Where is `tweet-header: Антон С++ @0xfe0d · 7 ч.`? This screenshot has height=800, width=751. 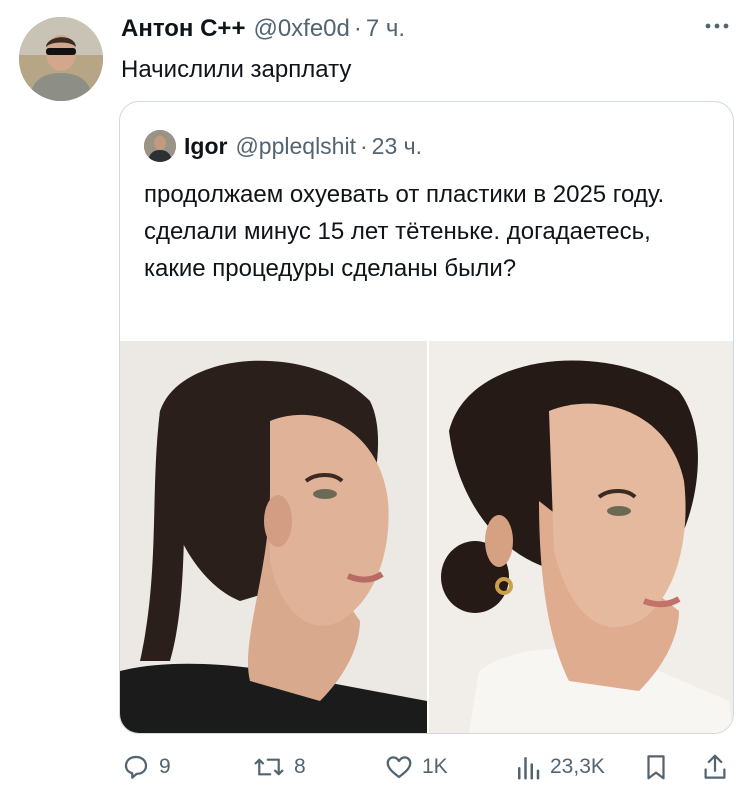
tweet-header: Антон С++ @0xfe0d · 7 ч. is located at coordinates (263, 29).